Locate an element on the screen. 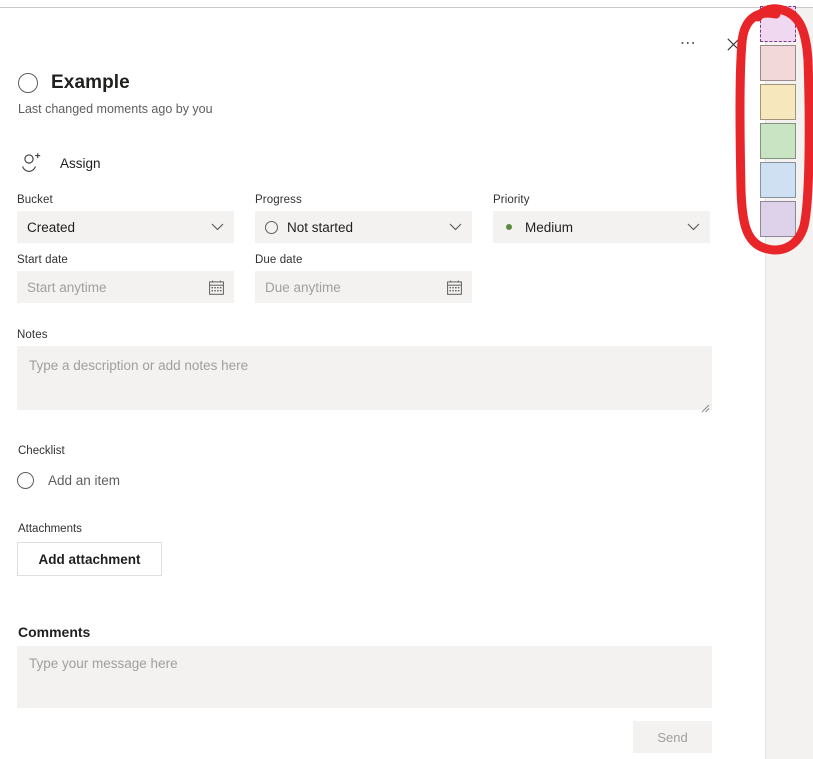 The height and width of the screenshot is (759, 813). color-swatch-blue is located at coordinates (778, 180).